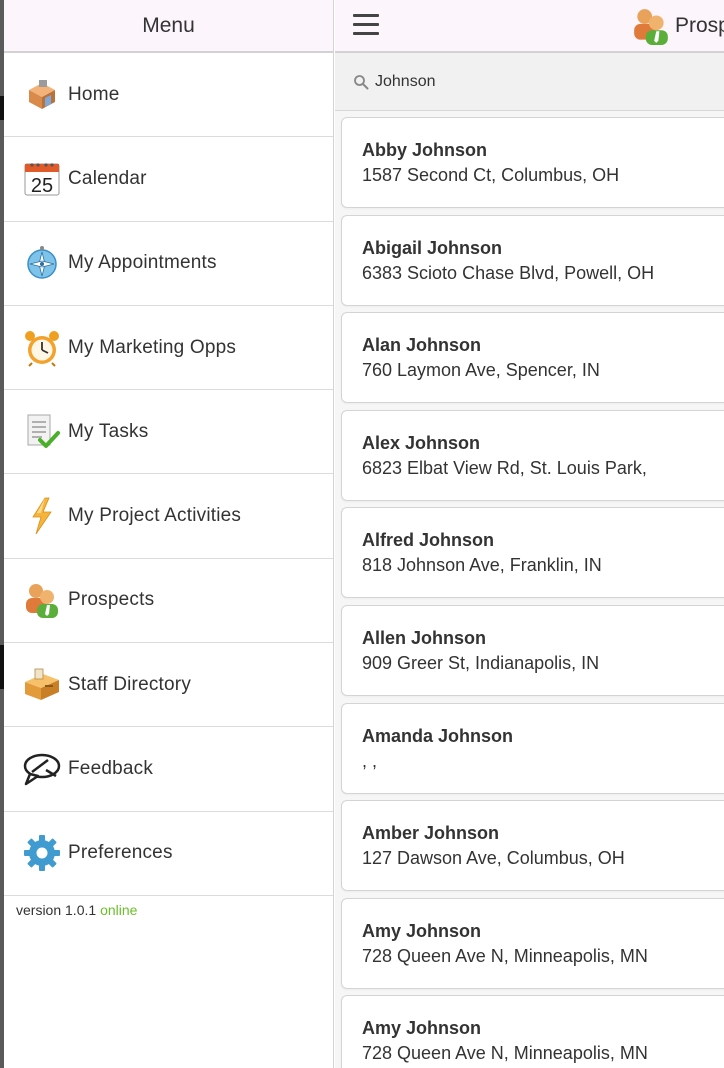  Describe the element at coordinates (168, 601) in the screenshot. I see `menu-item-prospects: Prospects` at that location.